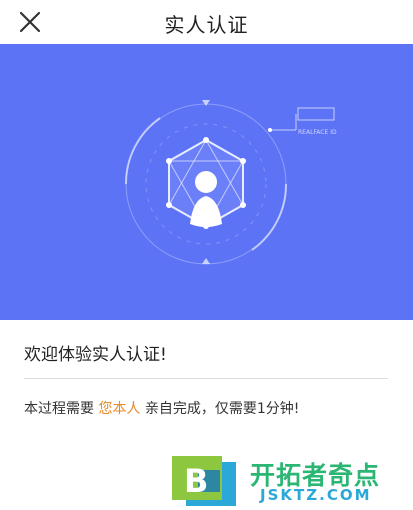 The image size is (413, 510). What do you see at coordinates (119, 409) in the screenshot?
I see `instruction-highlight: 您本人` at bounding box center [119, 409].